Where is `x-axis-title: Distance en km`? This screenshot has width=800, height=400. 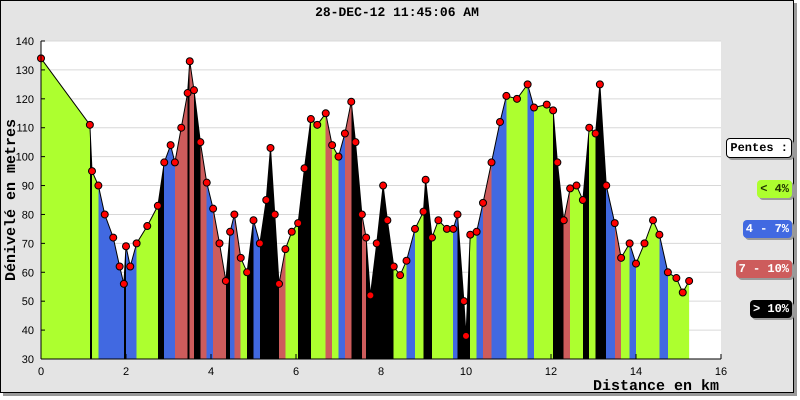
x-axis-title: Distance en km is located at coordinates (655, 385).